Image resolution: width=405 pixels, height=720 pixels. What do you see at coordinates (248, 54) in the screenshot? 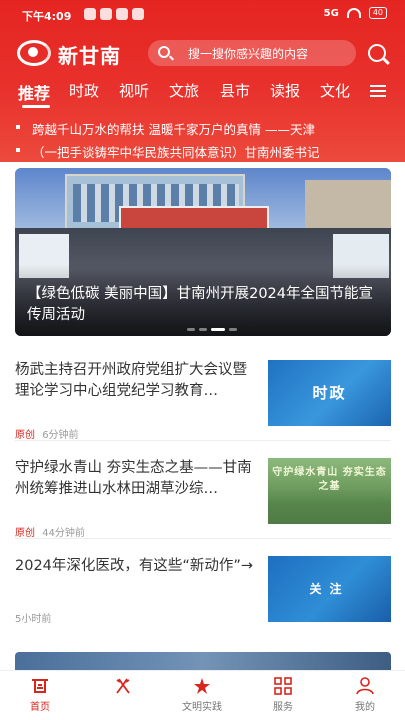
I see `search-placeholder: 搜一搜你感兴趣的内容` at bounding box center [248, 54].